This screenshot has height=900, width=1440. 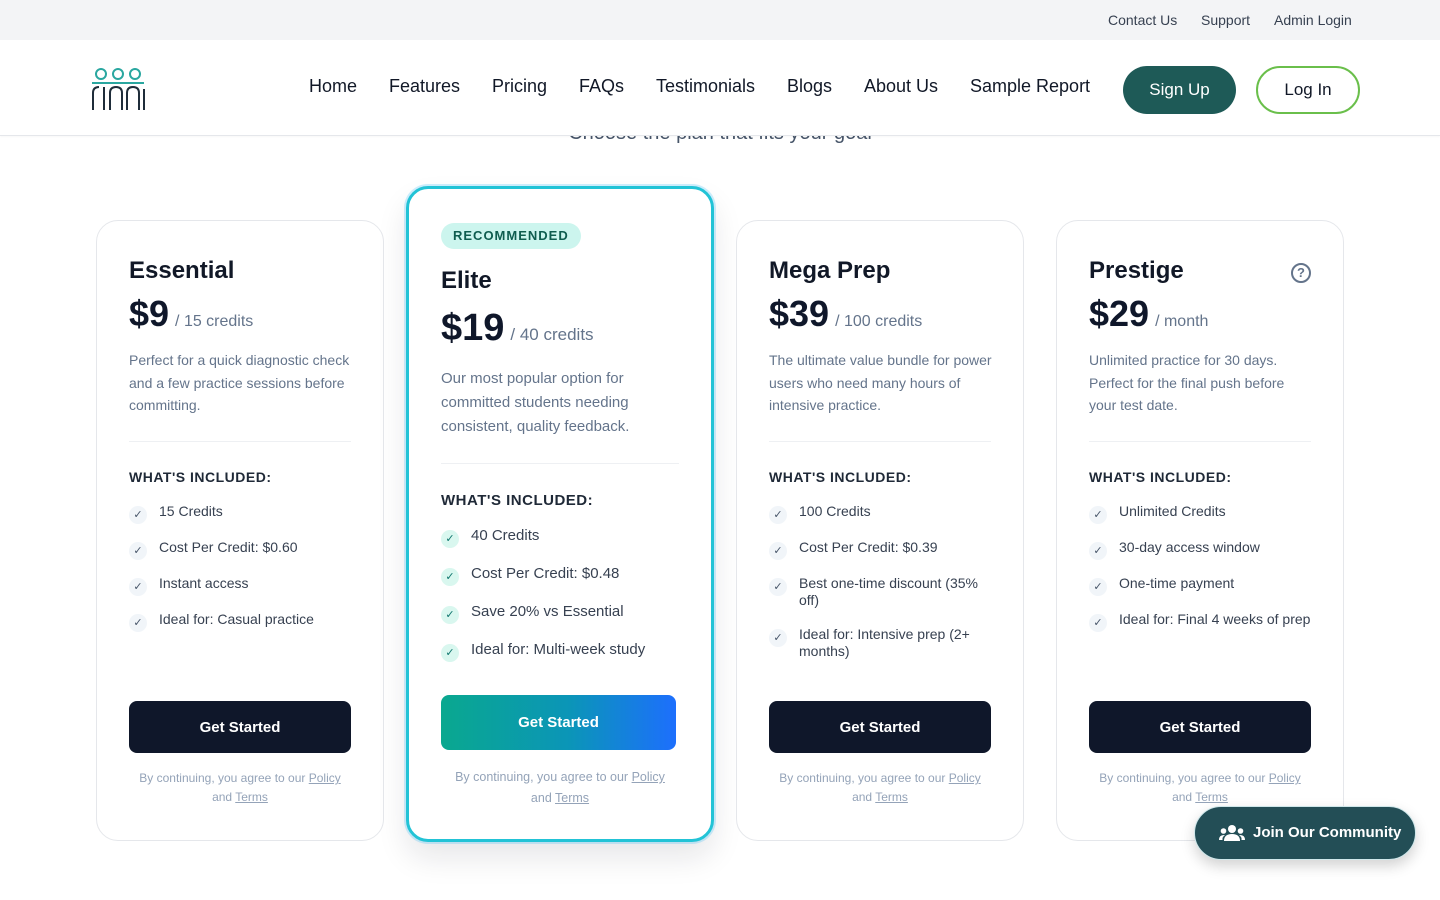 What do you see at coordinates (799, 313) in the screenshot?
I see `price-amount: $39` at bounding box center [799, 313].